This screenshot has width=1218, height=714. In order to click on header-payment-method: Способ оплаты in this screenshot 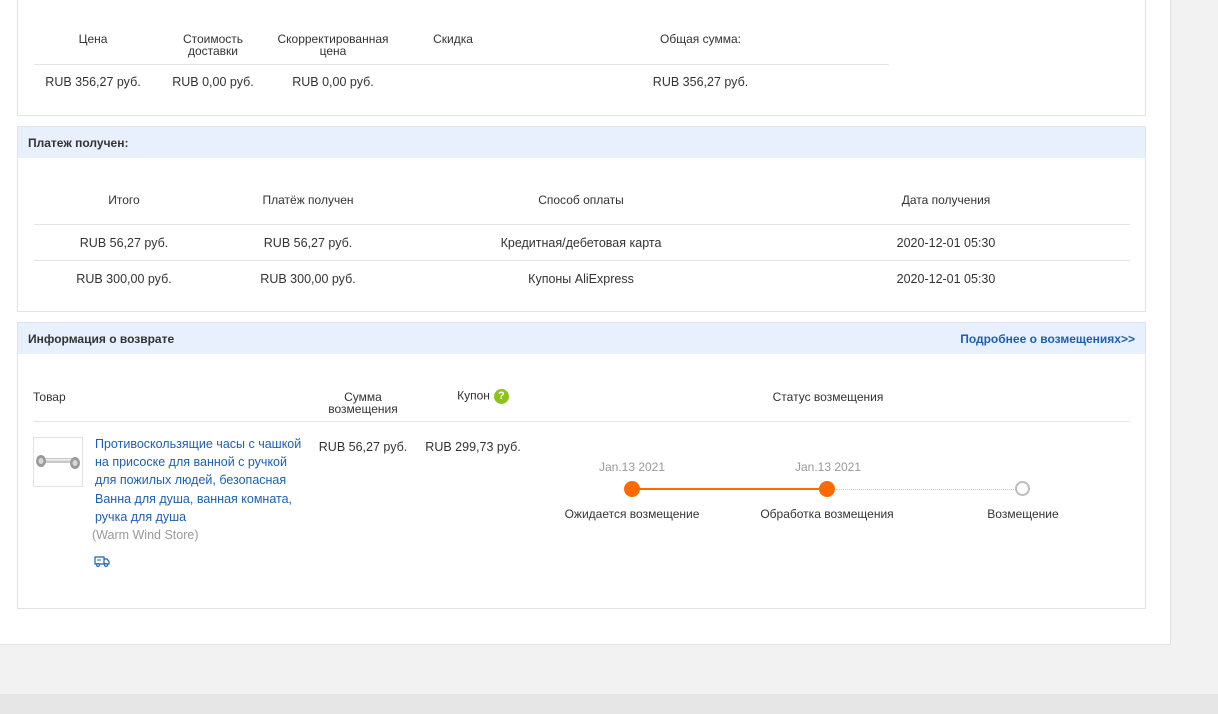, I will do `click(581, 200)`.